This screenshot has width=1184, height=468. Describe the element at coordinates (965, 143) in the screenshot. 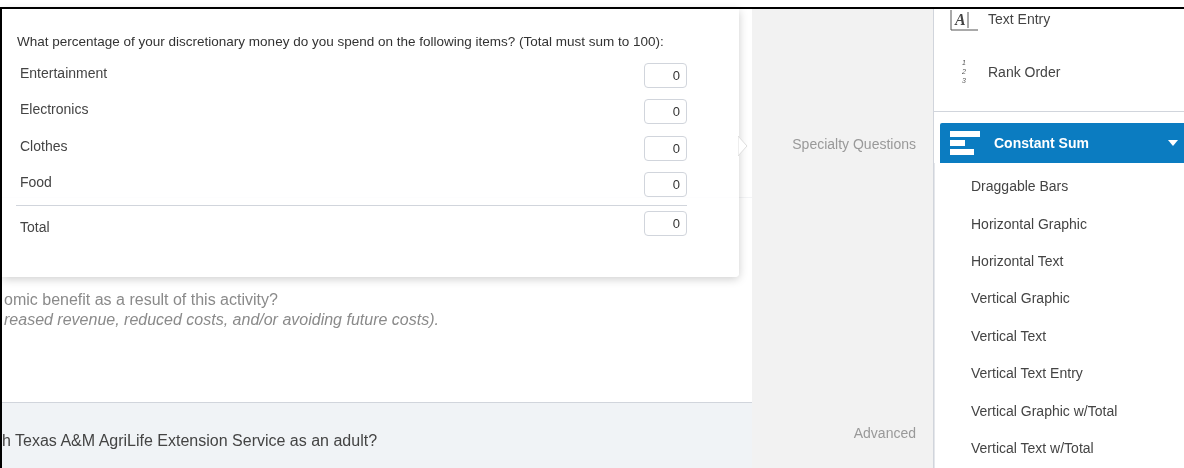

I see `constant-sum-icon` at that location.